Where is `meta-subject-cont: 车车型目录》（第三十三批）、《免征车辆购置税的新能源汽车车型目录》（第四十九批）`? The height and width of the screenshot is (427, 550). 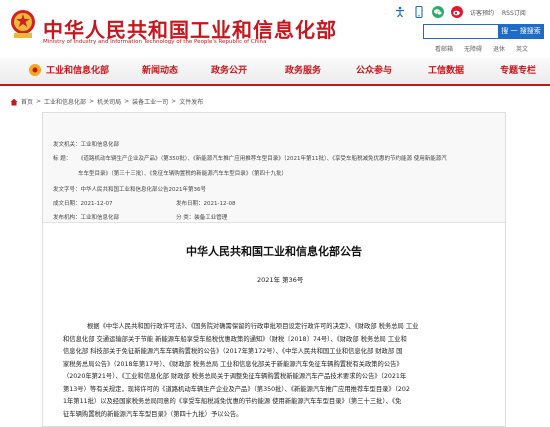
meta-subject-cont: 车车型目录》（第三十三批）、《免征车辆购置税的新能源汽车车型目录》（第四十九批） is located at coordinates (183, 174).